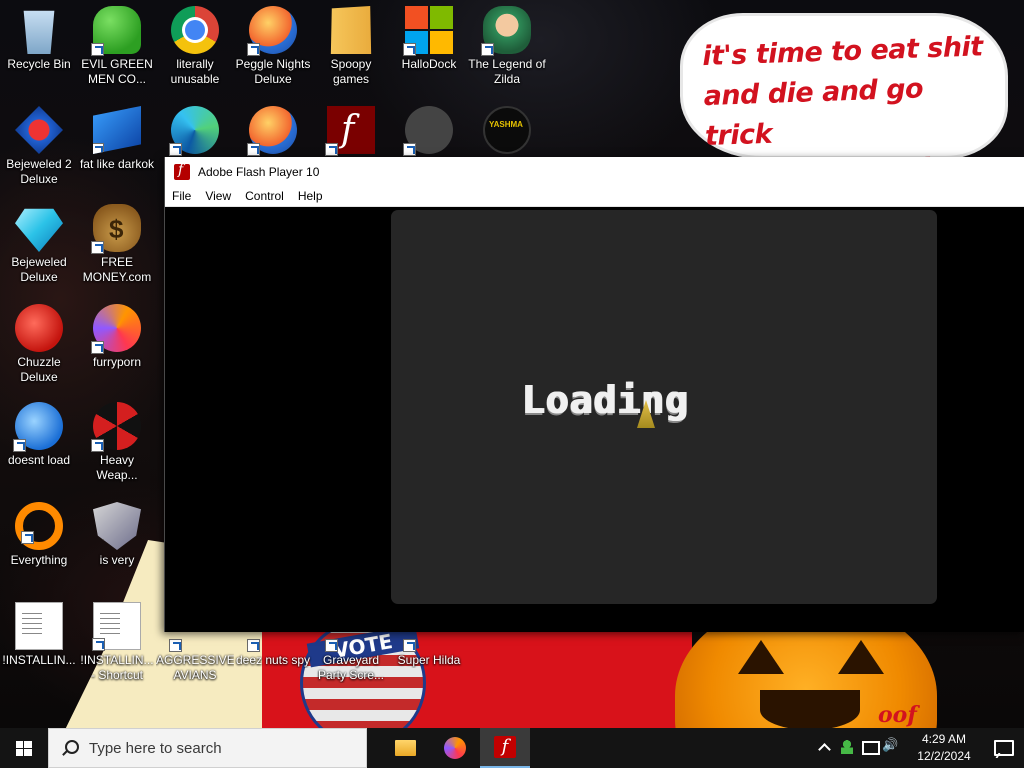 The height and width of the screenshot is (768, 1024). I want to click on desktop-icon-label: AGGRESSIVE AVIANS, so click(195, 667).